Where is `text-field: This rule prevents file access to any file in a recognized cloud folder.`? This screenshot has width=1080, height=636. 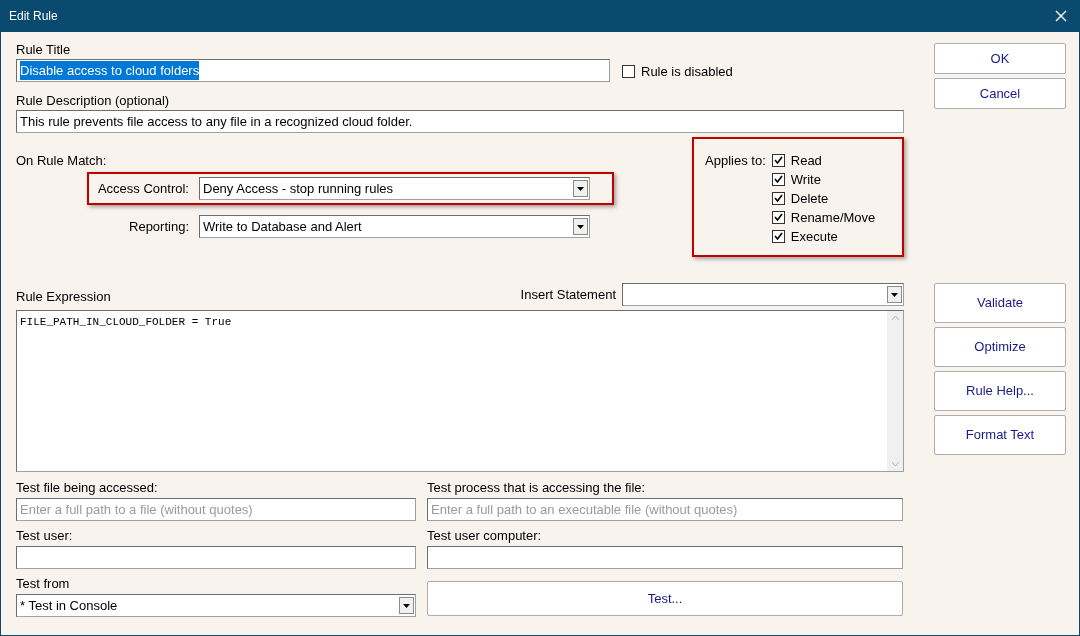
text-field: This rule prevents file access to any file in a recognized cloud folder. is located at coordinates (460, 121).